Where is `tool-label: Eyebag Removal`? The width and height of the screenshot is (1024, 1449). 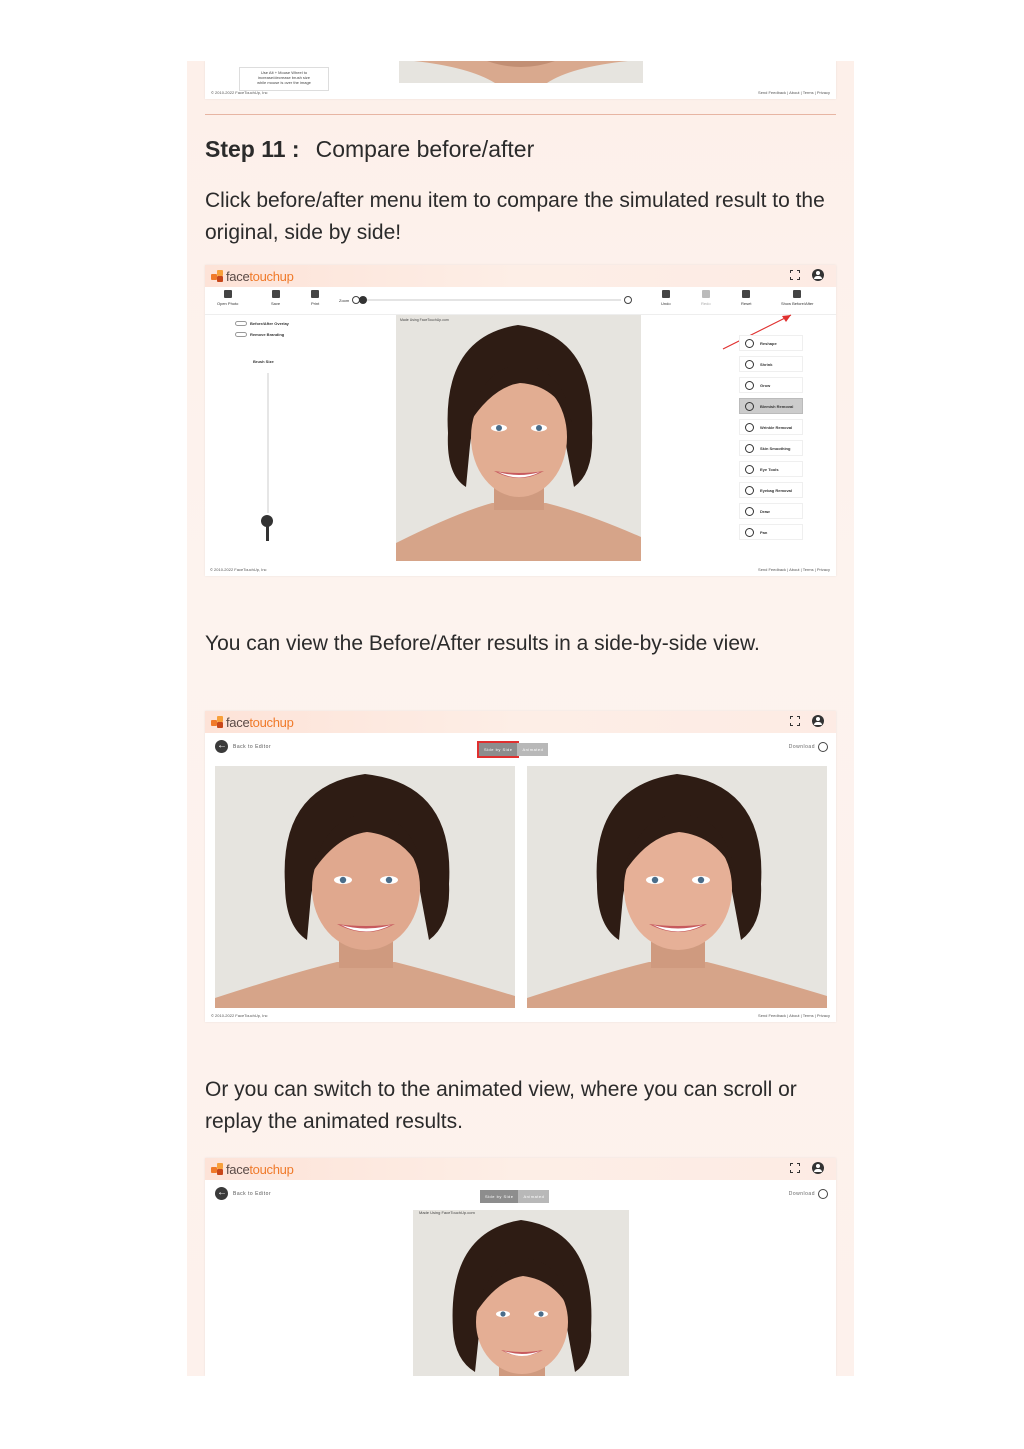 tool-label: Eyebag Removal is located at coordinates (776, 490).